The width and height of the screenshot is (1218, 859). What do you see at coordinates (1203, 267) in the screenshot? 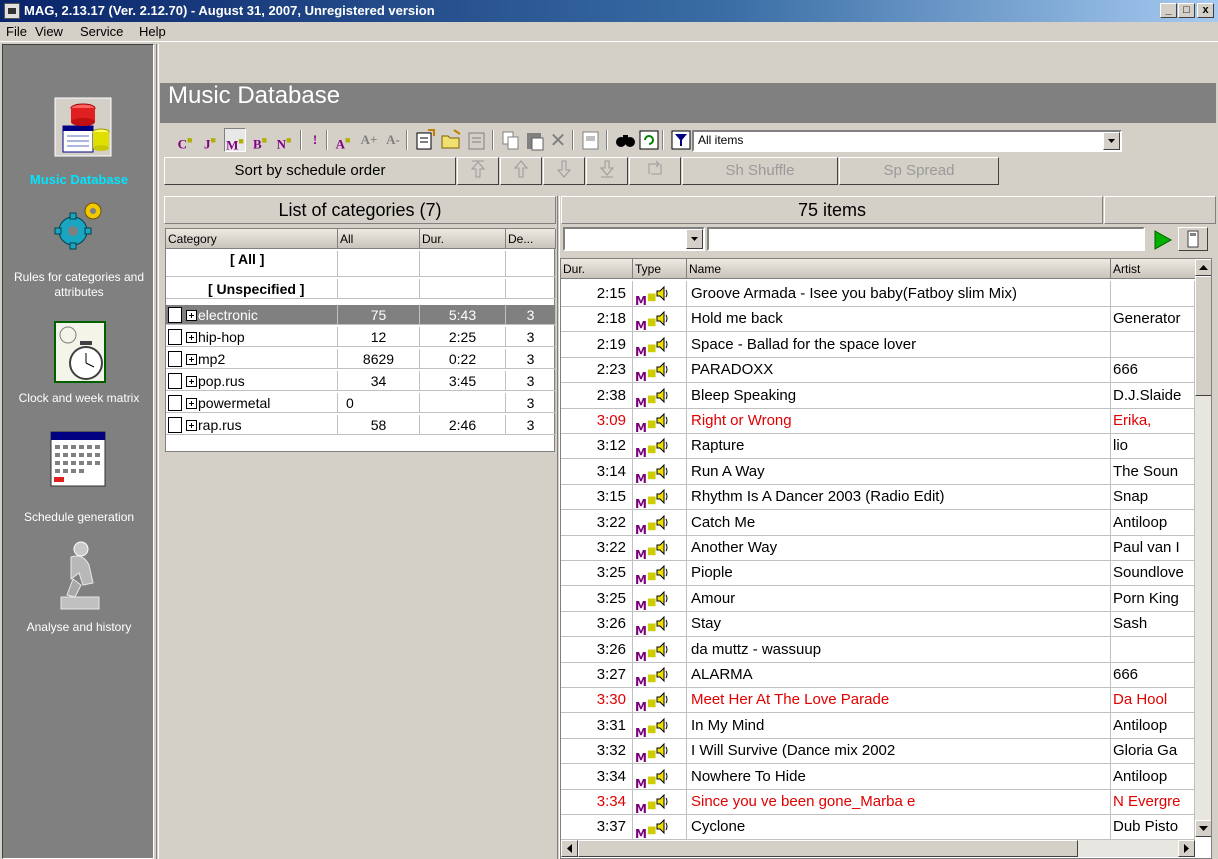
I see `scroll-up-button` at bounding box center [1203, 267].